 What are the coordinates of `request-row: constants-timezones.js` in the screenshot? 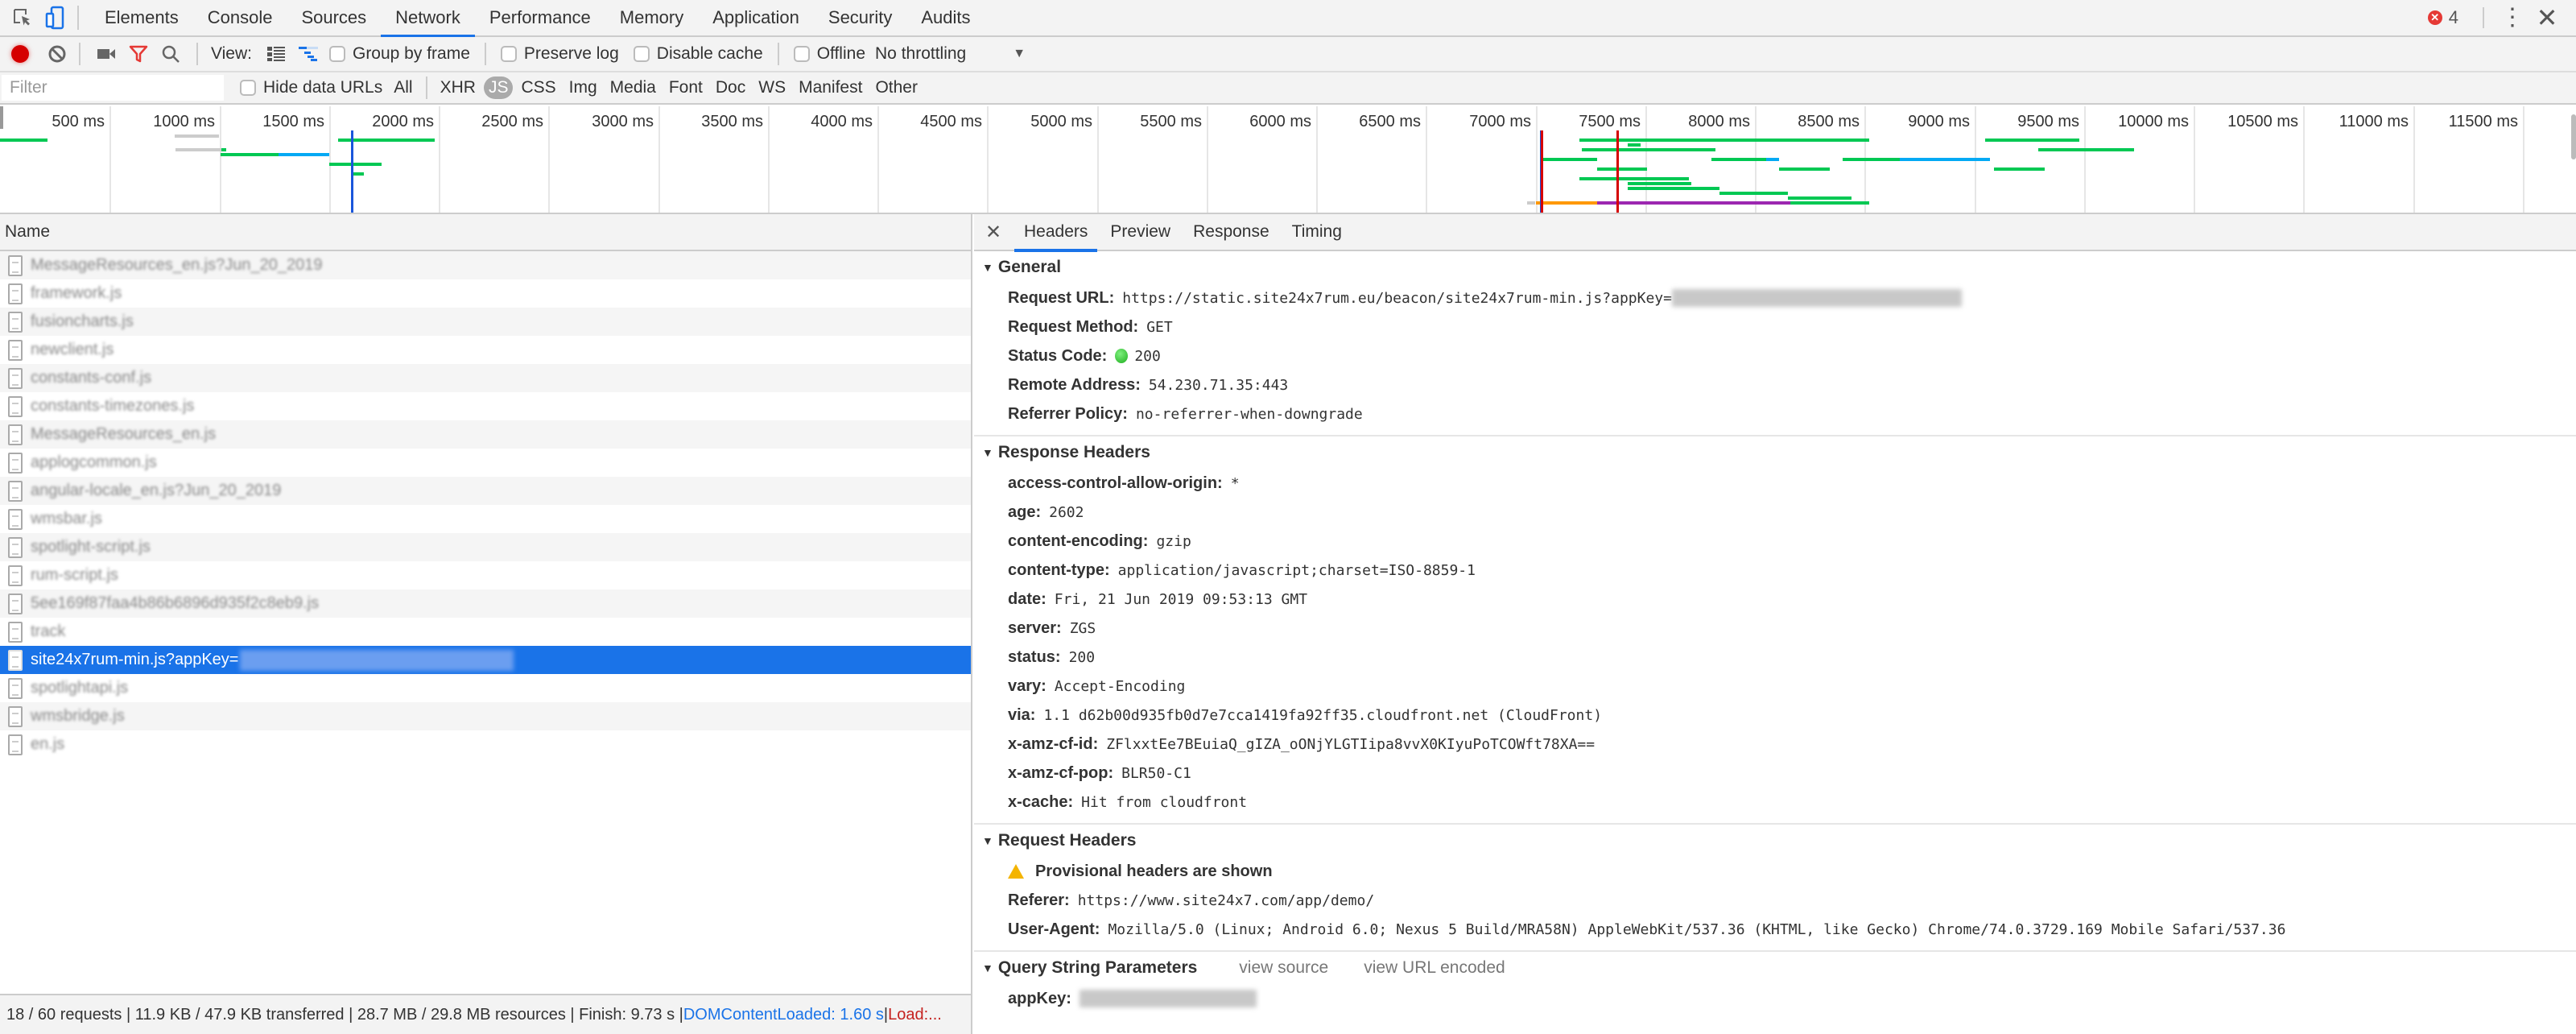 It's located at (485, 406).